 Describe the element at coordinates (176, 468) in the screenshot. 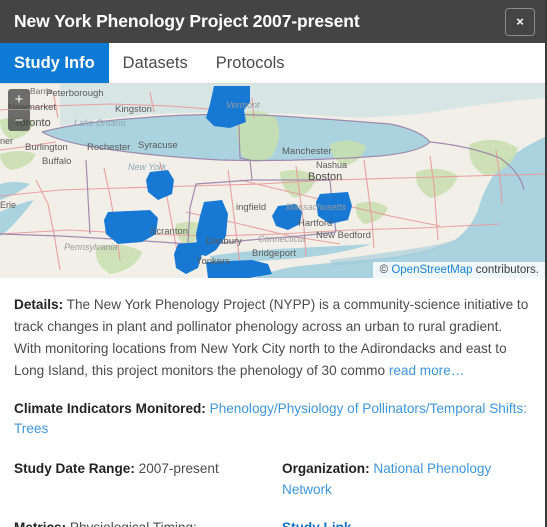

I see `study-date-range-value: 2007-present` at that location.